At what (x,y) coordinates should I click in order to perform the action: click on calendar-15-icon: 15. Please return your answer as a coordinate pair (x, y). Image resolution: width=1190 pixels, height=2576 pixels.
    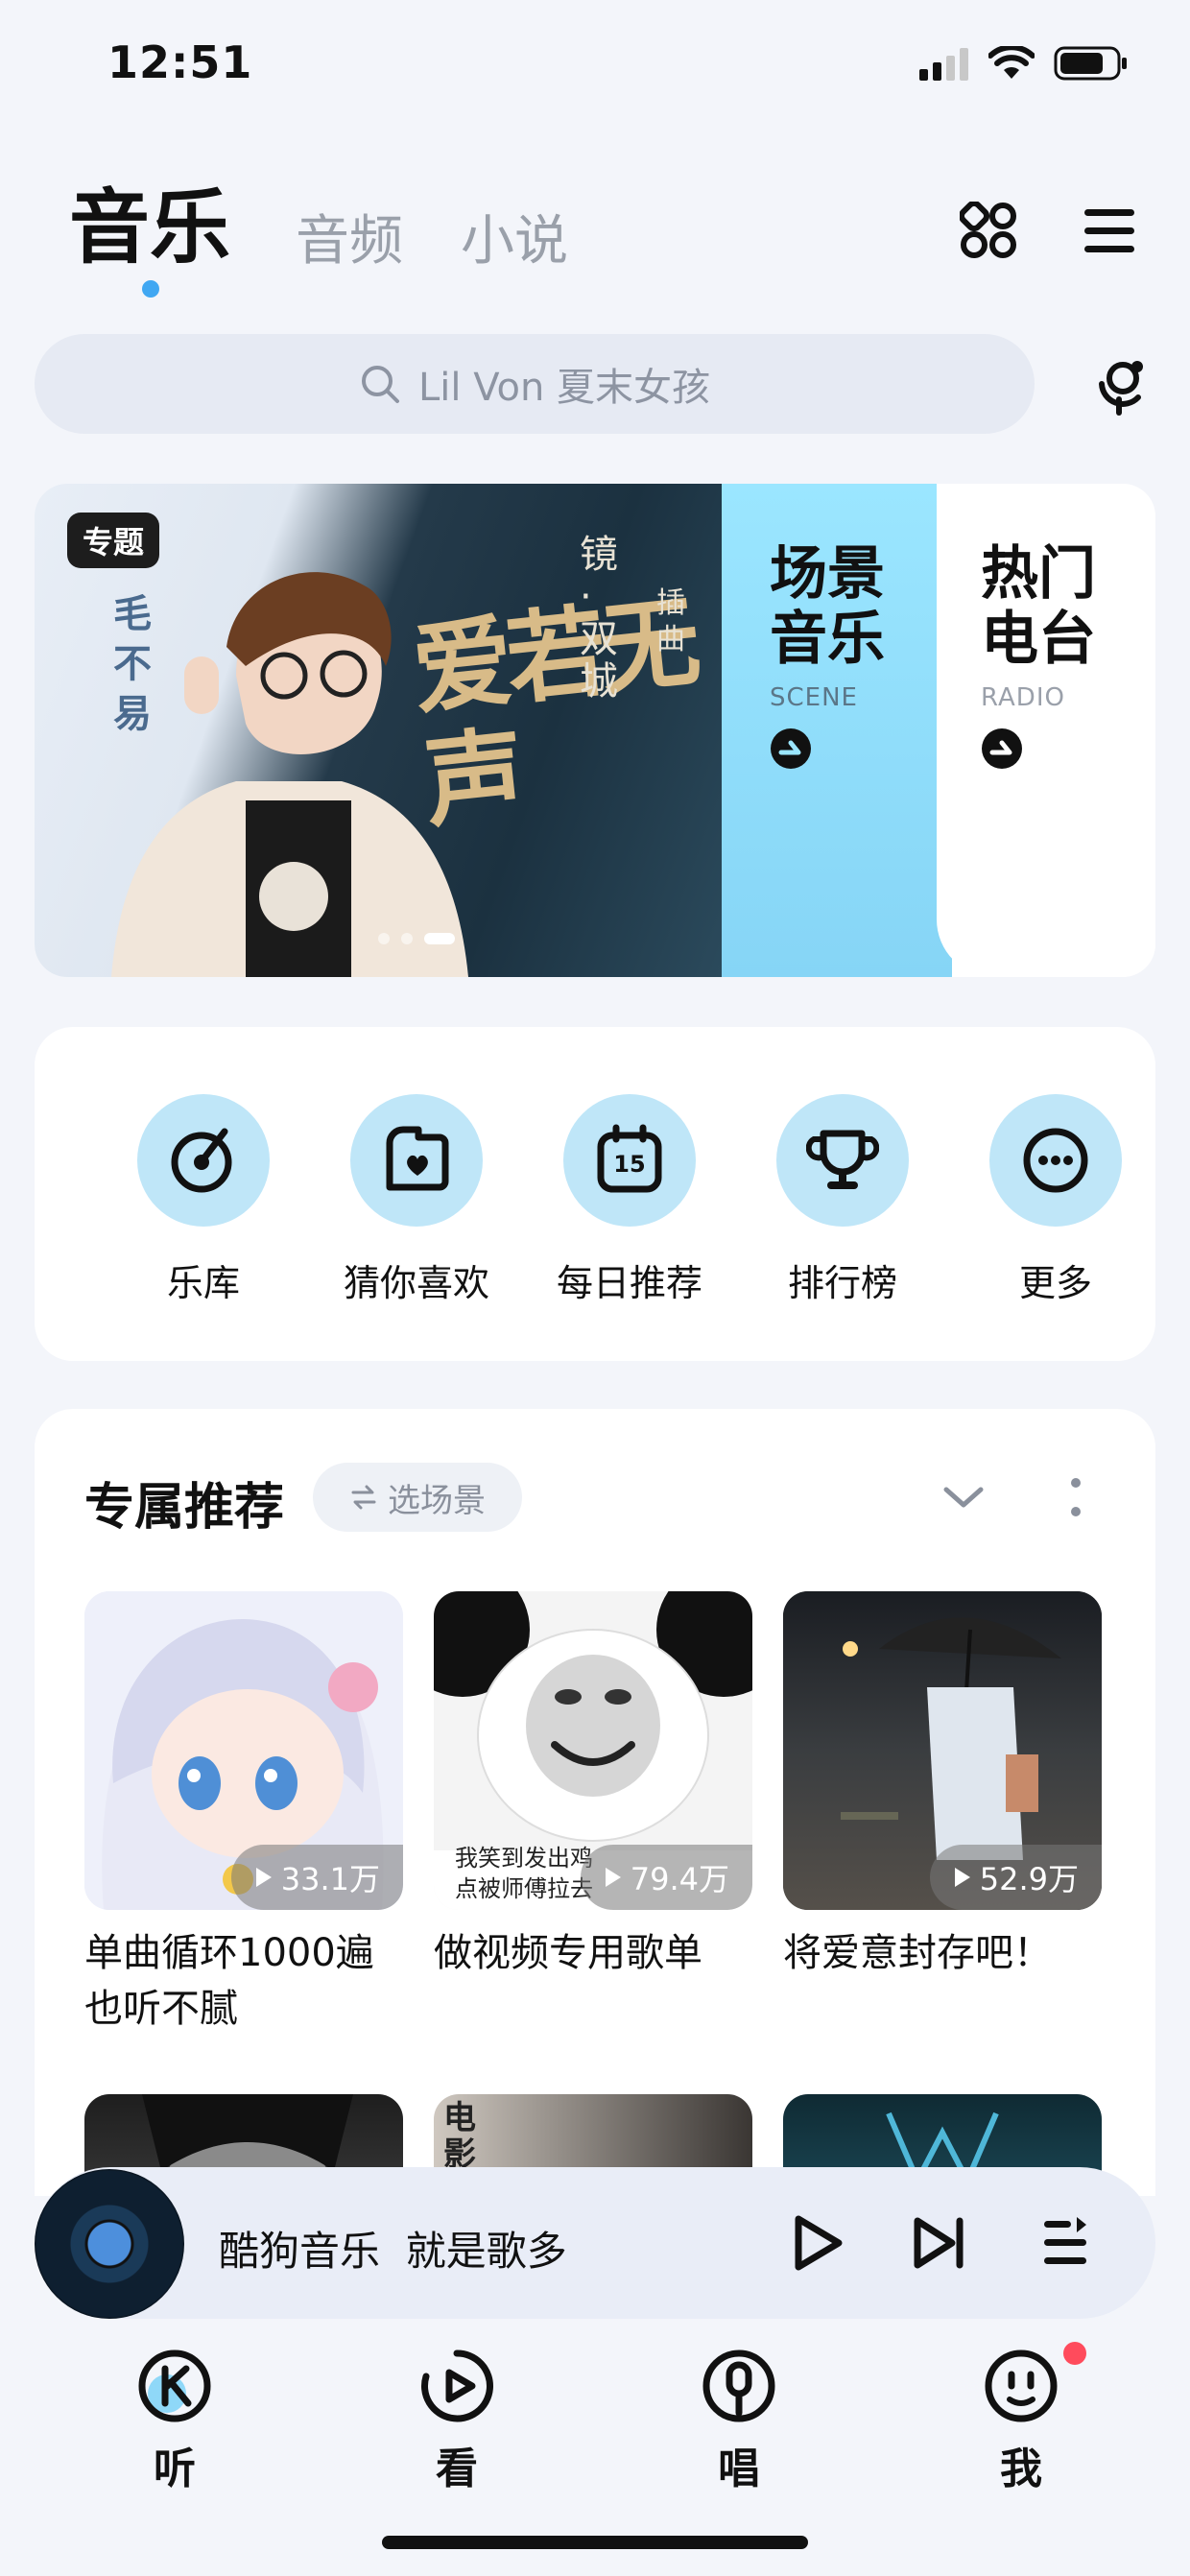
    Looking at the image, I should click on (630, 1158).